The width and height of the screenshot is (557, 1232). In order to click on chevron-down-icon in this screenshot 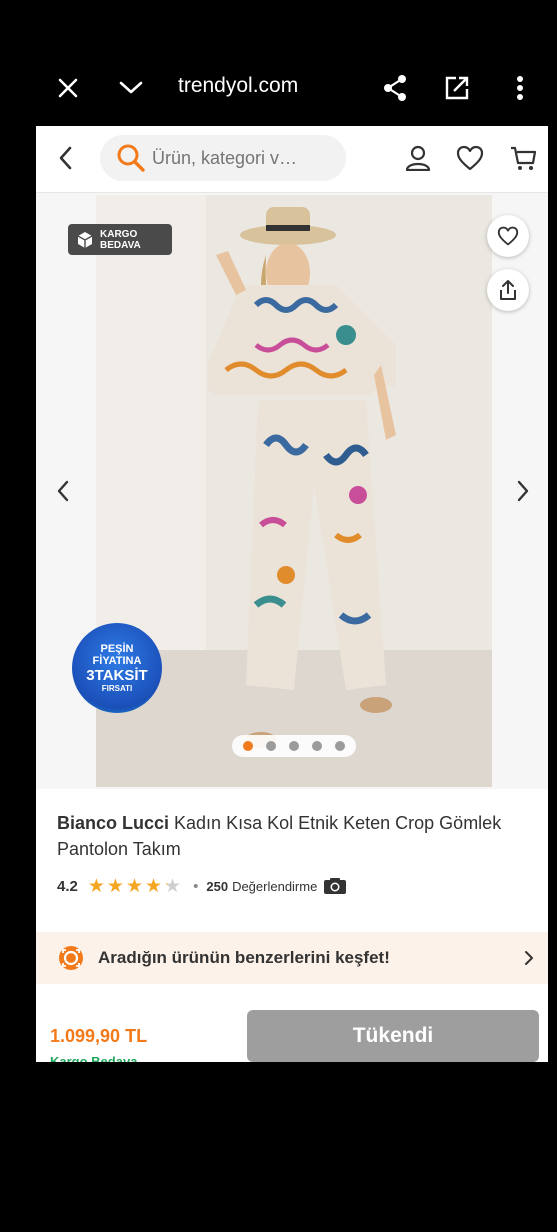, I will do `click(131, 87)`.